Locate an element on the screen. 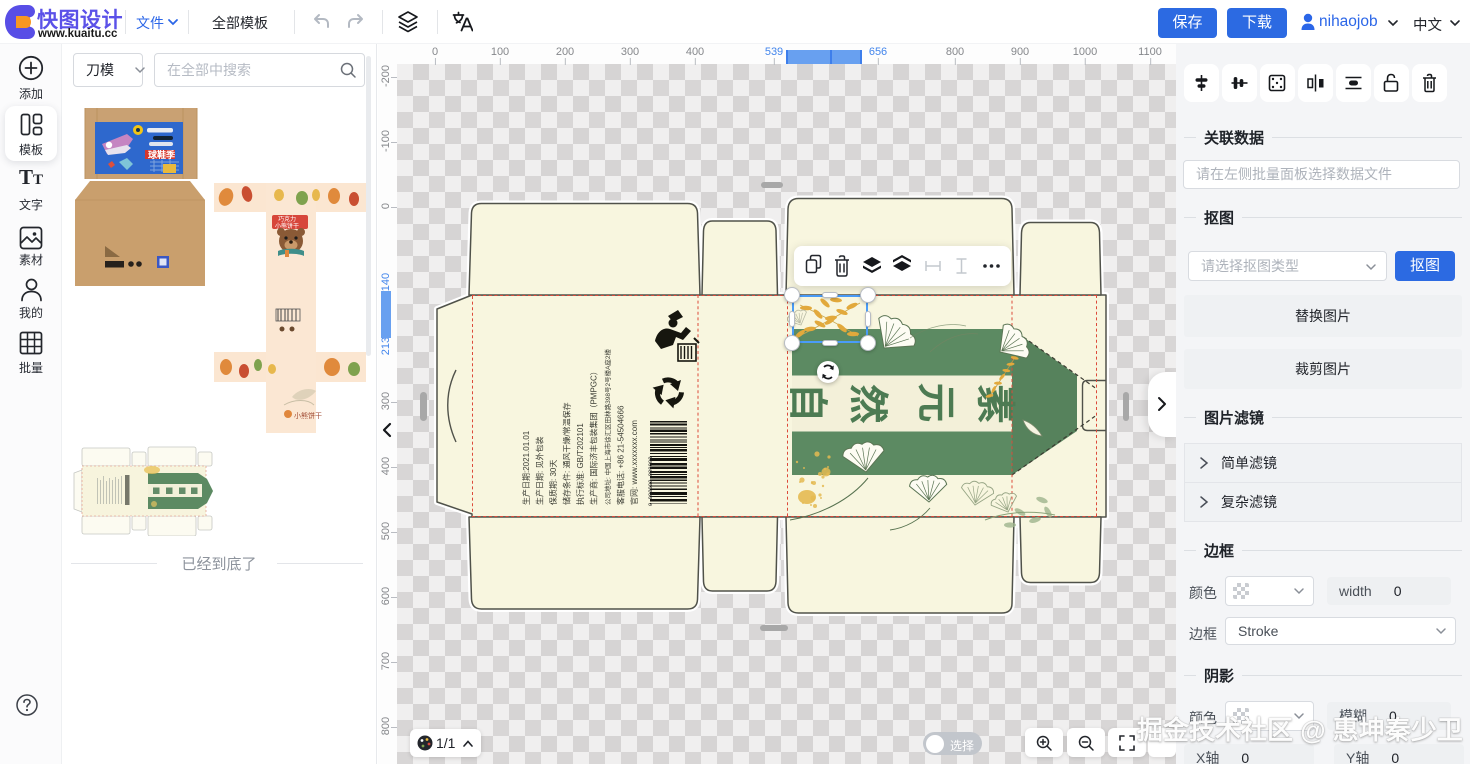  svg-text: 巧克力 is located at coordinates (287, 219).